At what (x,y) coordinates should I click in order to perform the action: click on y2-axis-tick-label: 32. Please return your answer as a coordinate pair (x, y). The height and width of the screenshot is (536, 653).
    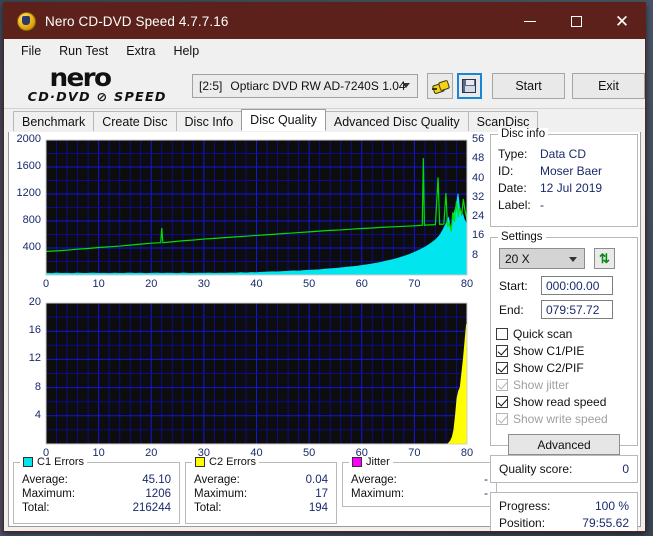
    Looking at the image, I should click on (478, 196).